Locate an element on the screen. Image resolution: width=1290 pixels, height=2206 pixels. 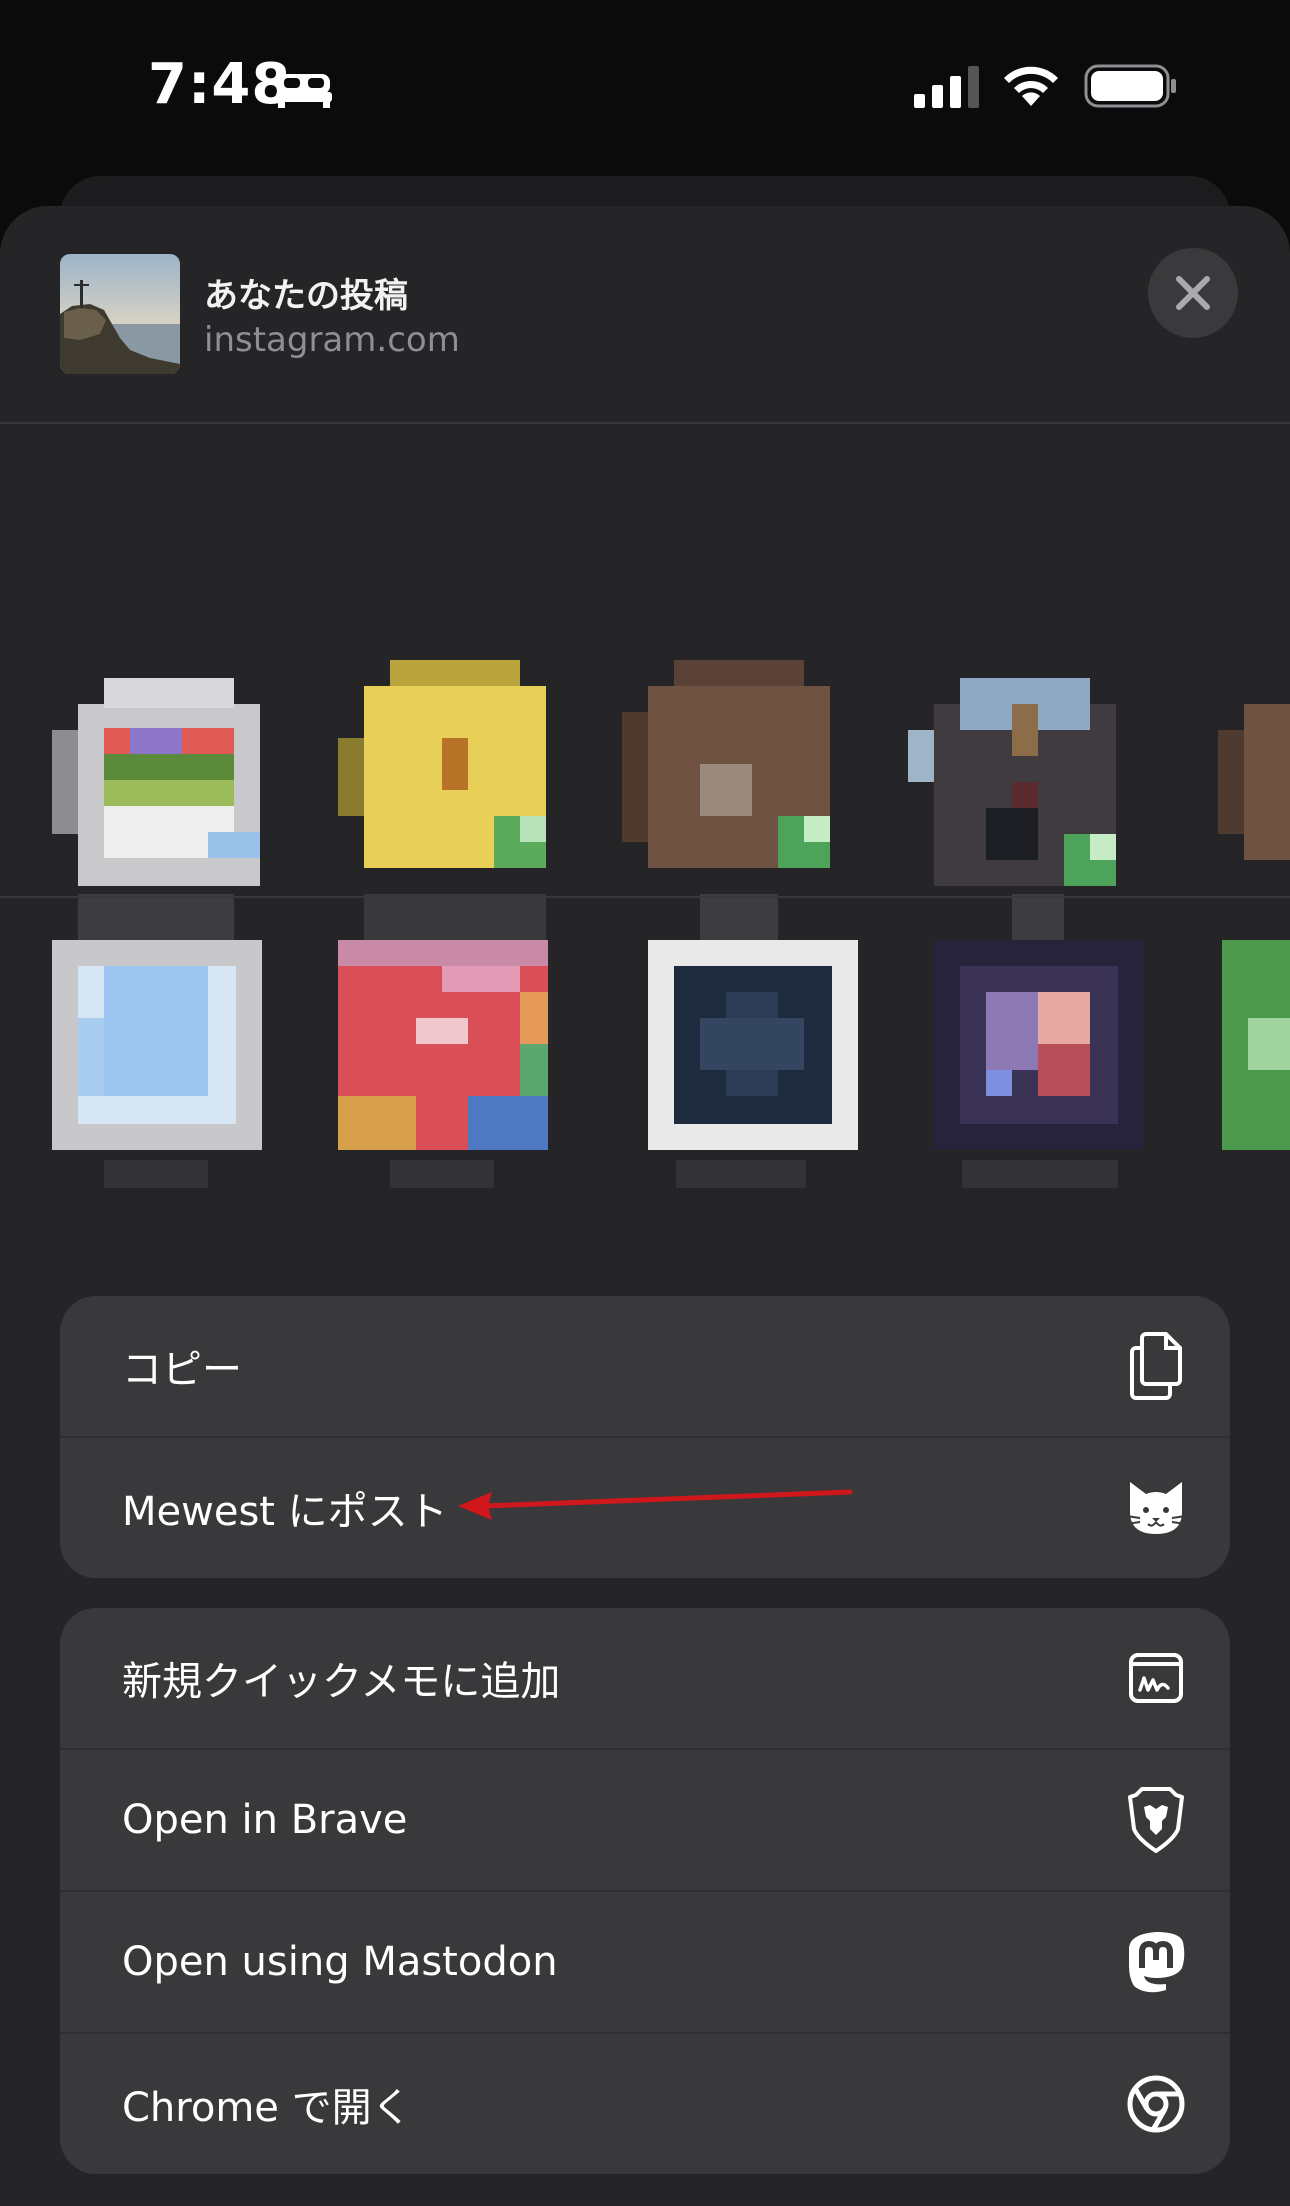
annotation-arrow is located at coordinates (655, 1504).